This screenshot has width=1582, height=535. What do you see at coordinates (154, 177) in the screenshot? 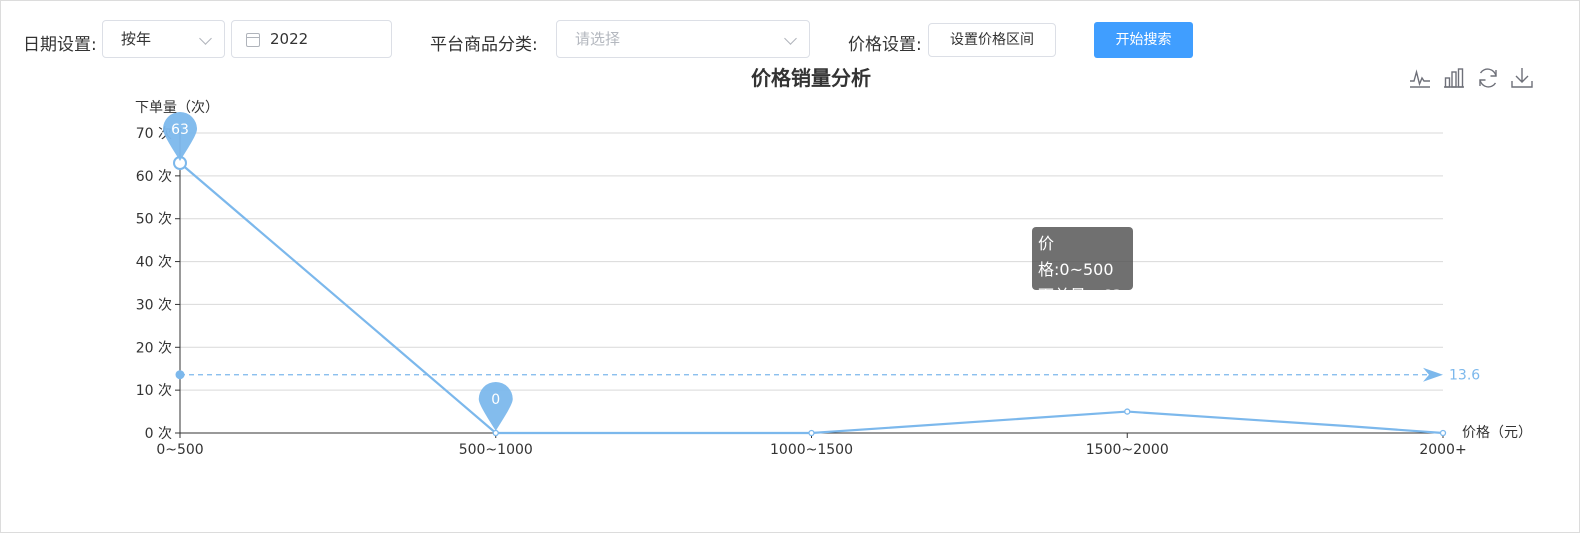
I see `y-tick-label: 60 次` at bounding box center [154, 177].